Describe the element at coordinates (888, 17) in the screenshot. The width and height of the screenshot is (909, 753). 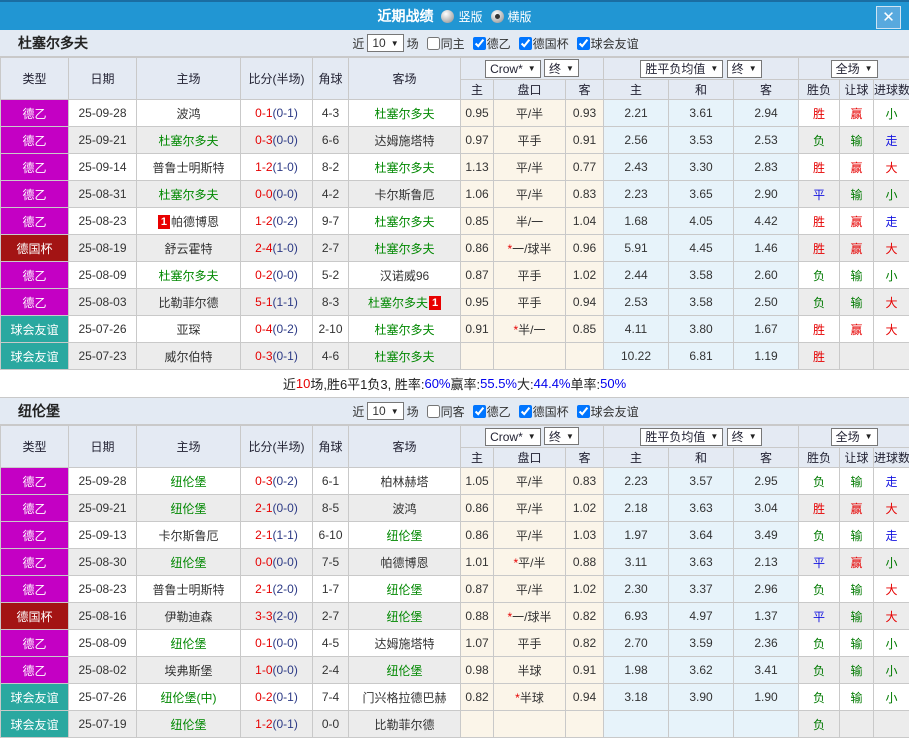
I see `close-button: ✕` at that location.